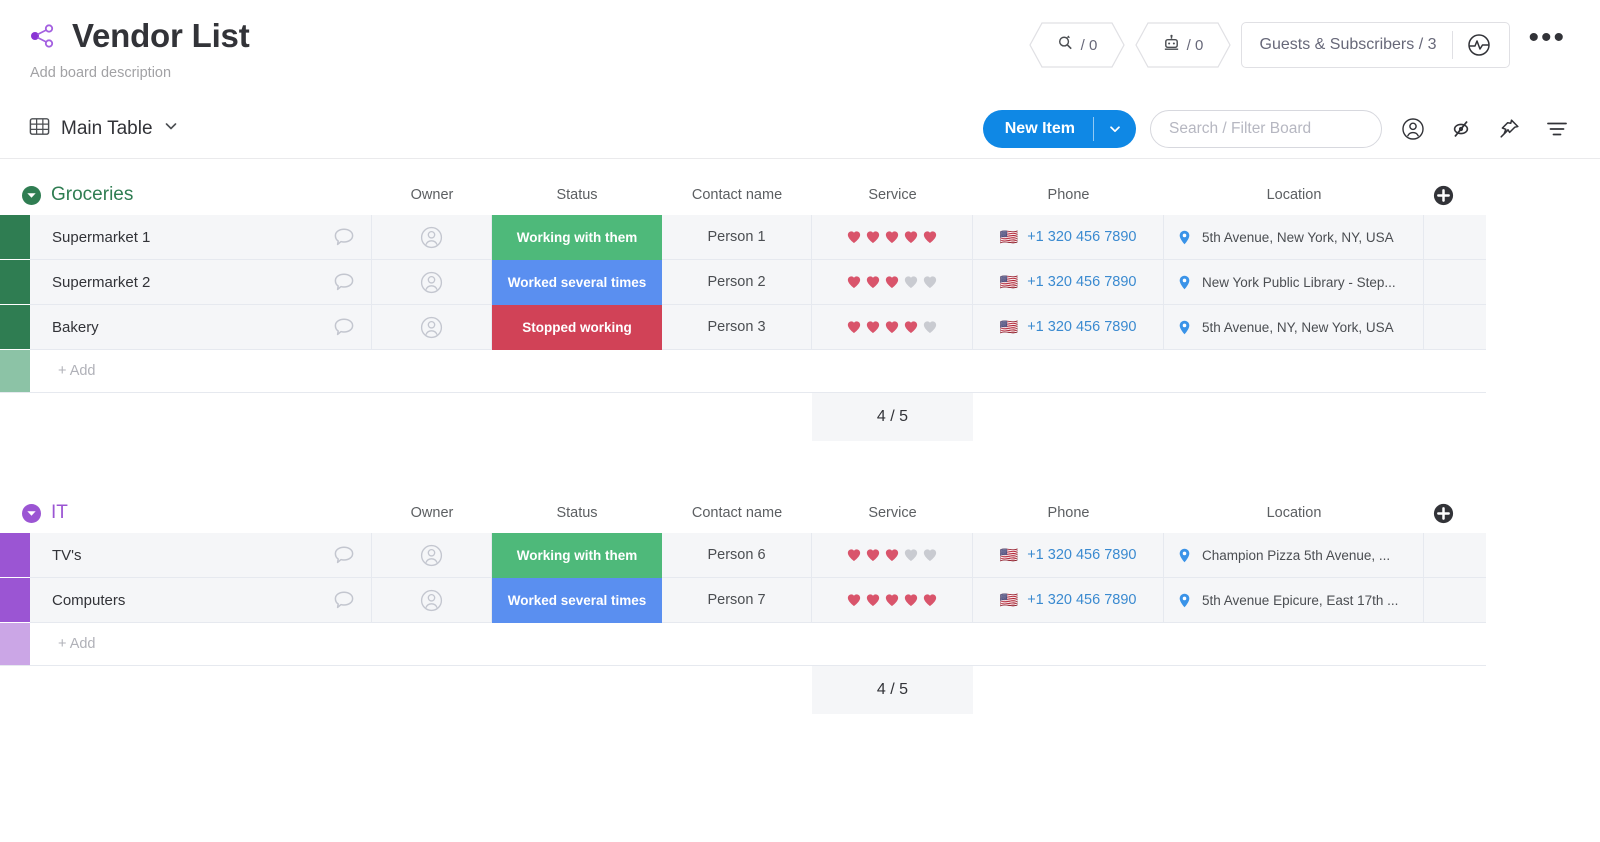 The height and width of the screenshot is (842, 1600). Describe the element at coordinates (43, 36) in the screenshot. I see `share-icon` at that location.